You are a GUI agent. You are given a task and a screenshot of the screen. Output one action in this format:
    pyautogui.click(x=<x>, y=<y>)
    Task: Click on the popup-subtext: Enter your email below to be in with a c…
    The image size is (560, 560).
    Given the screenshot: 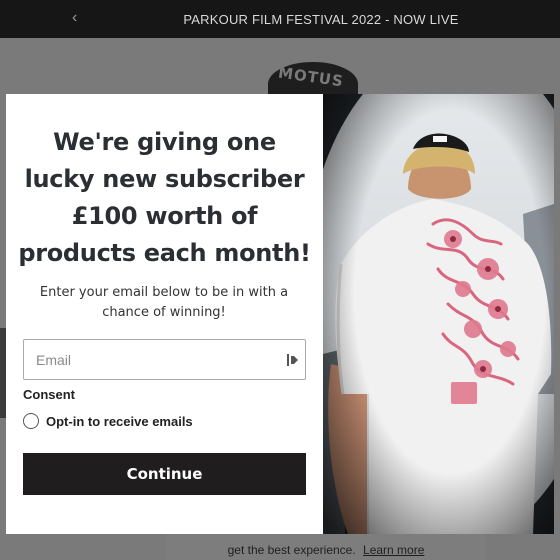 What is the action you would take?
    pyautogui.click(x=164, y=302)
    